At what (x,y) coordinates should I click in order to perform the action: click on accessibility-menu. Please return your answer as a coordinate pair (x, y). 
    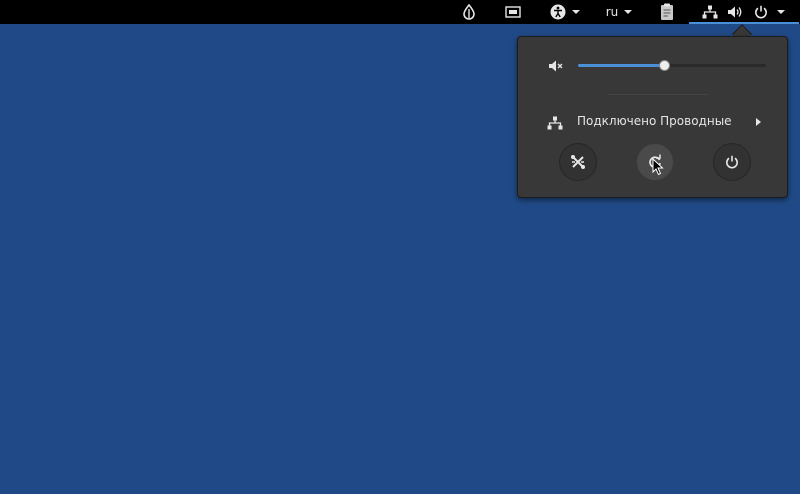
    Looking at the image, I should click on (565, 12).